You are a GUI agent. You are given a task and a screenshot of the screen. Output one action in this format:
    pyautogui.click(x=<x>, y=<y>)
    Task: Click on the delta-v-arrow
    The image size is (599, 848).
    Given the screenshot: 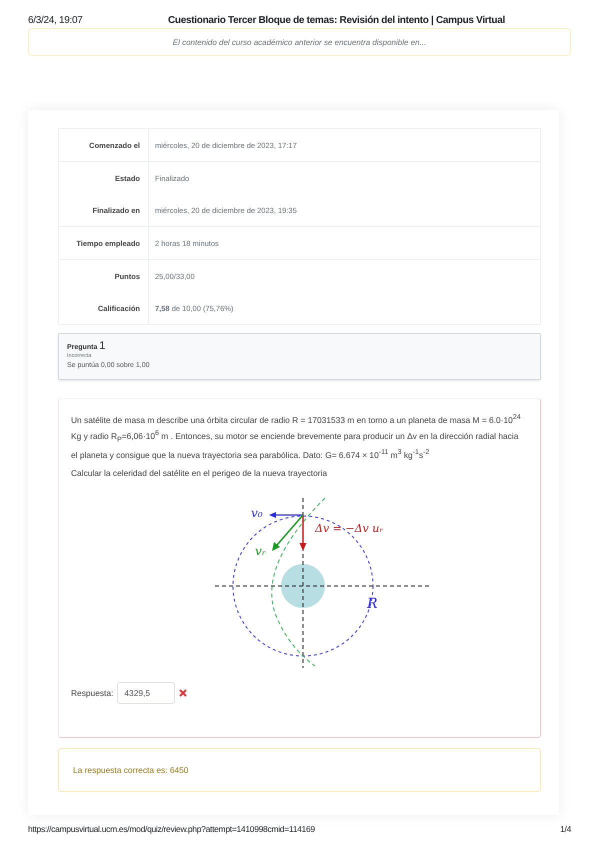 What is the action you would take?
    pyautogui.click(x=303, y=533)
    